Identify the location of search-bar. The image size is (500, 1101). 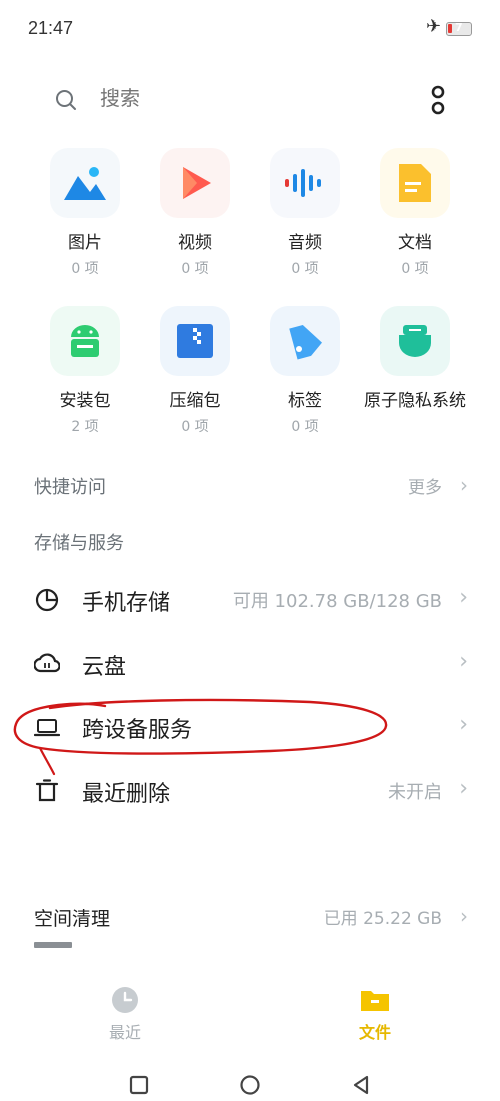
(250, 101).